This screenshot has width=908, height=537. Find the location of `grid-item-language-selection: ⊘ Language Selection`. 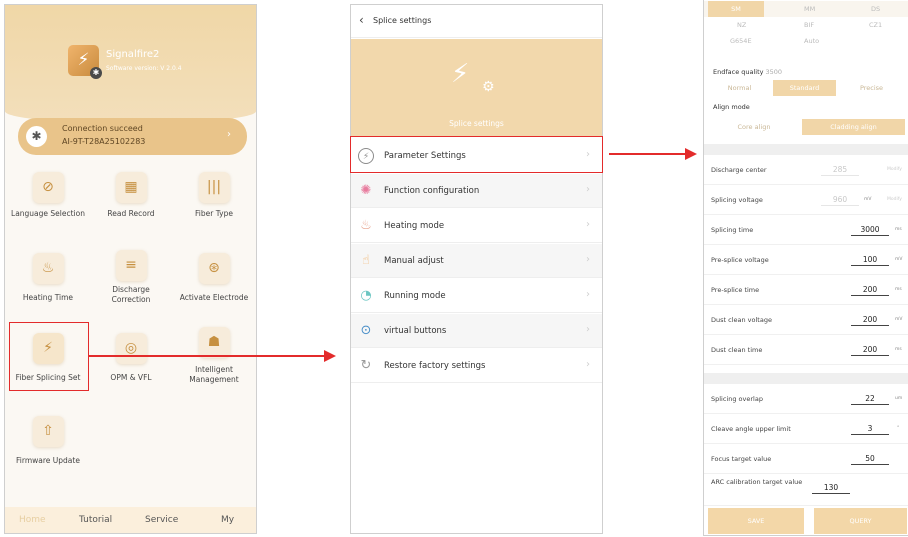

grid-item-language-selection: ⊘ Language Selection is located at coordinates (48, 195).